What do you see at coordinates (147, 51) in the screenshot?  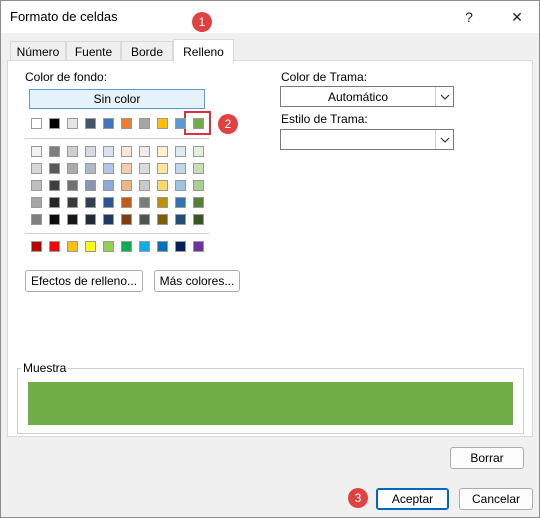 I see `tab-borde: Borde` at bounding box center [147, 51].